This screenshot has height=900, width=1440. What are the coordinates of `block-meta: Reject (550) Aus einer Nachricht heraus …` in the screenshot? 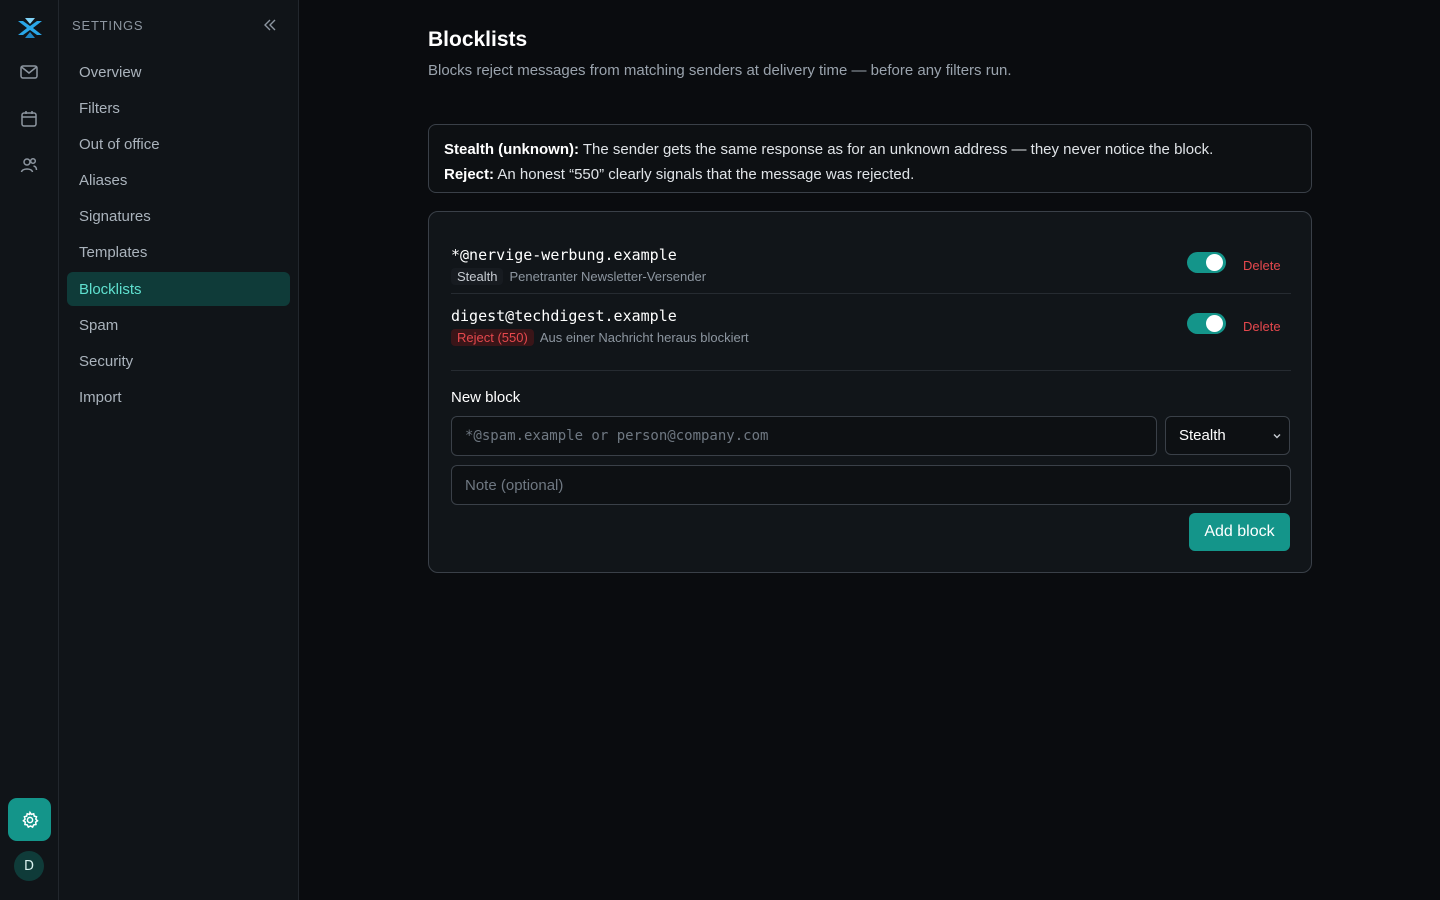 It's located at (600, 337).